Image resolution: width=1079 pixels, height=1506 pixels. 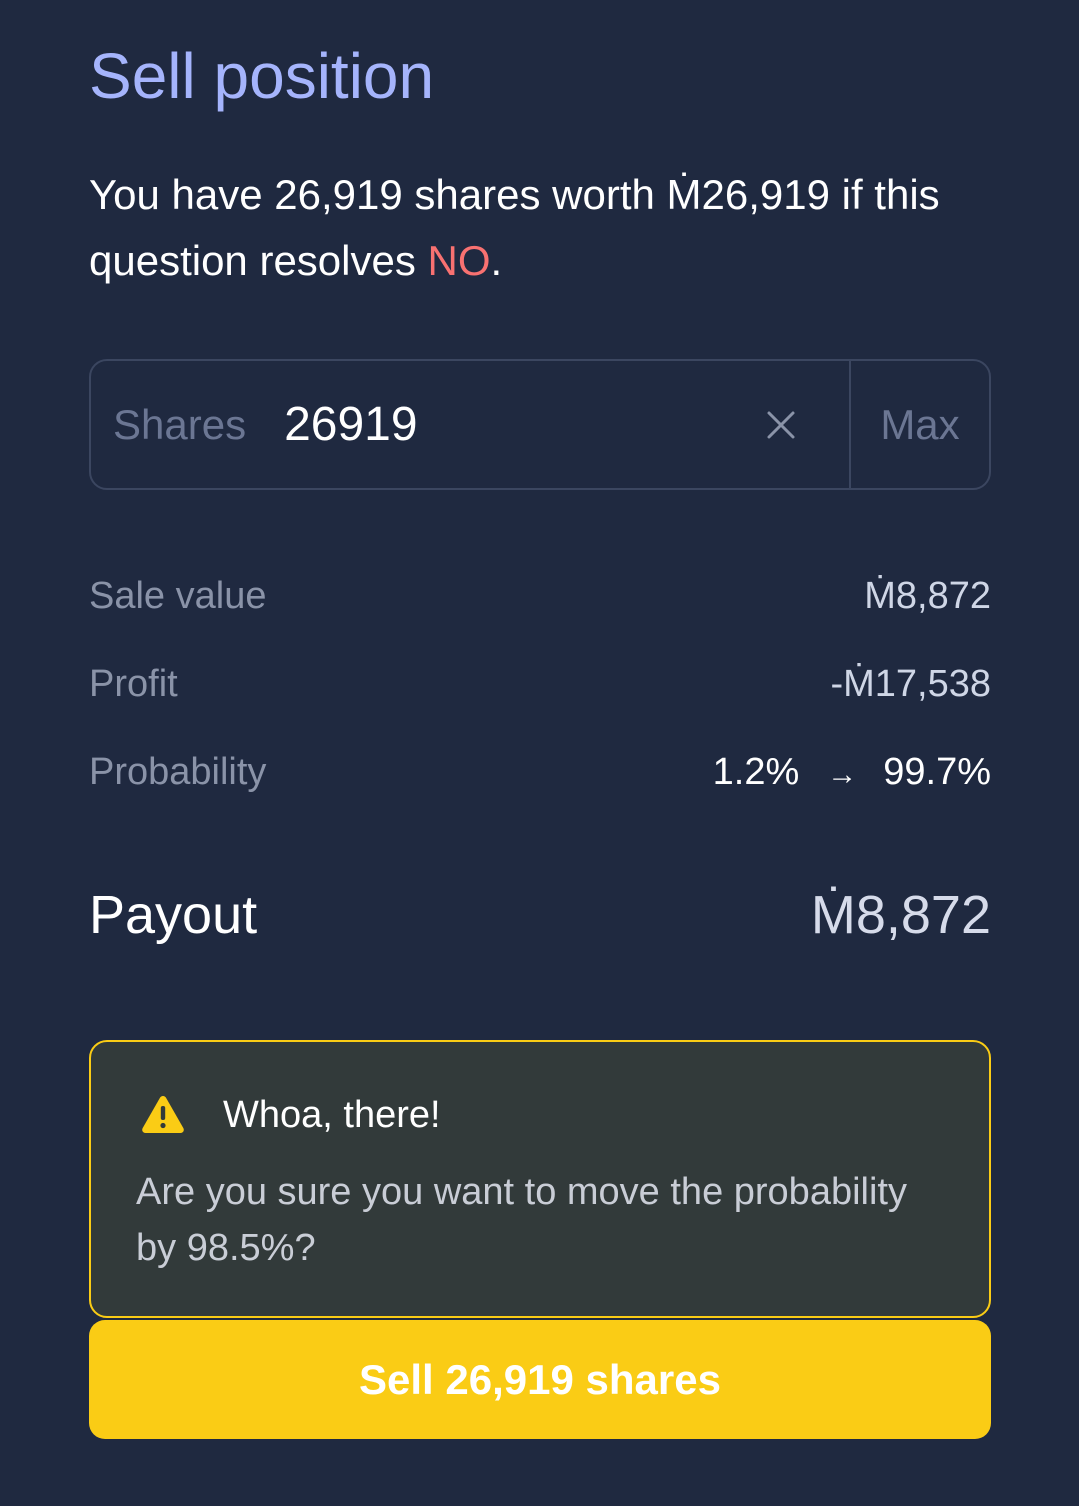 I want to click on probability-change: 1.2% → 99.7%, so click(x=852, y=772).